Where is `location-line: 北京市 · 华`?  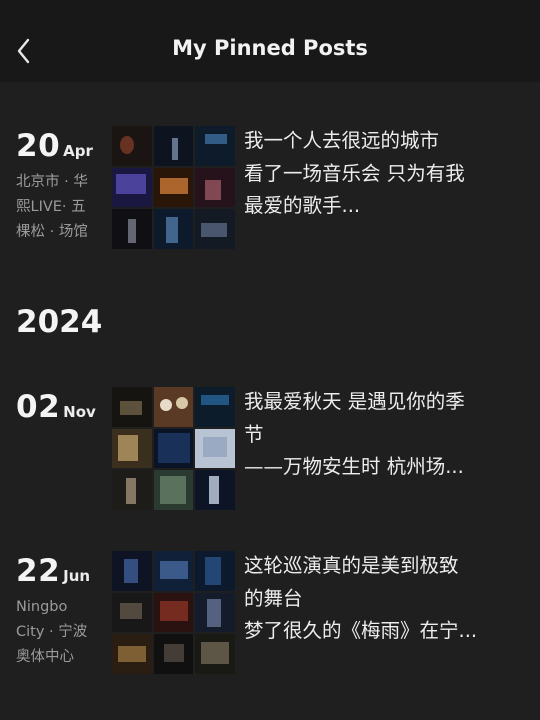
location-line: 北京市 · 华 is located at coordinates (52, 182).